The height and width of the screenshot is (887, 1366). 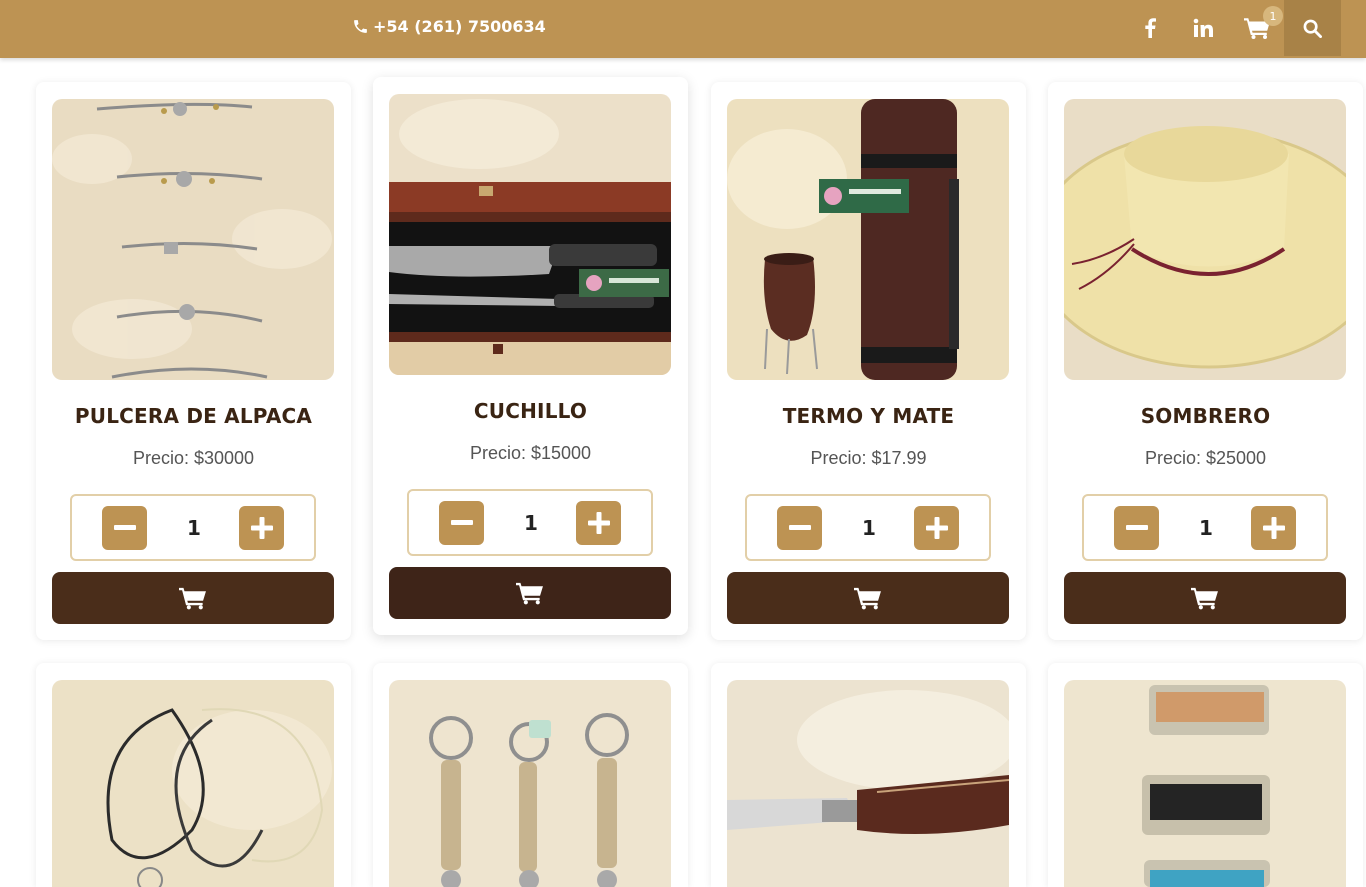 What do you see at coordinates (1150, 28) in the screenshot?
I see `facebook-icon` at bounding box center [1150, 28].